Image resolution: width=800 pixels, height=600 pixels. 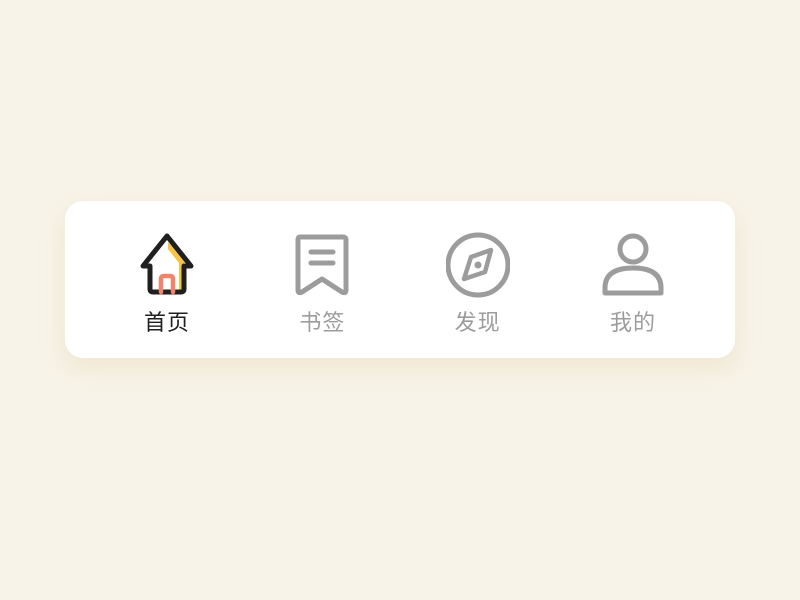 I want to click on tab-home: 首页, so click(x=167, y=269).